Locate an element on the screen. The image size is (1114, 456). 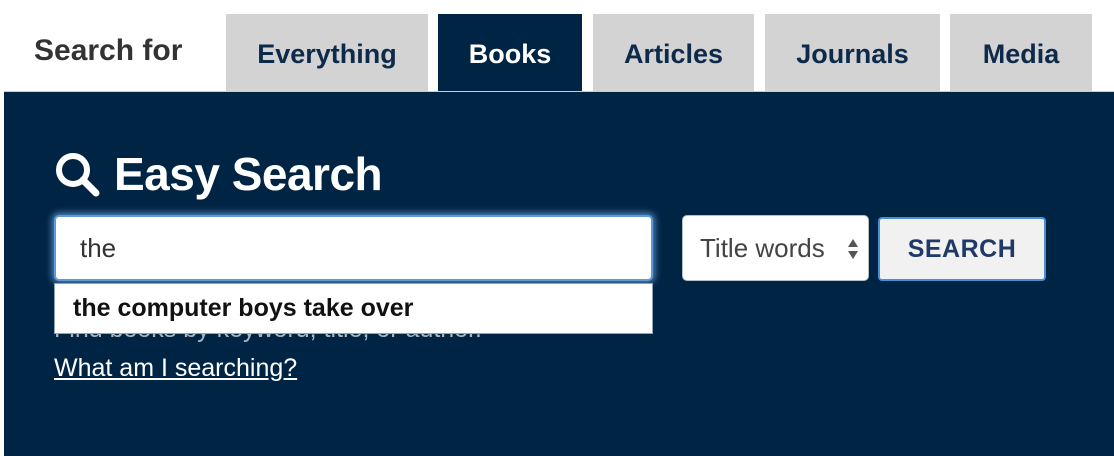
tab-journals: Journals is located at coordinates (852, 53).